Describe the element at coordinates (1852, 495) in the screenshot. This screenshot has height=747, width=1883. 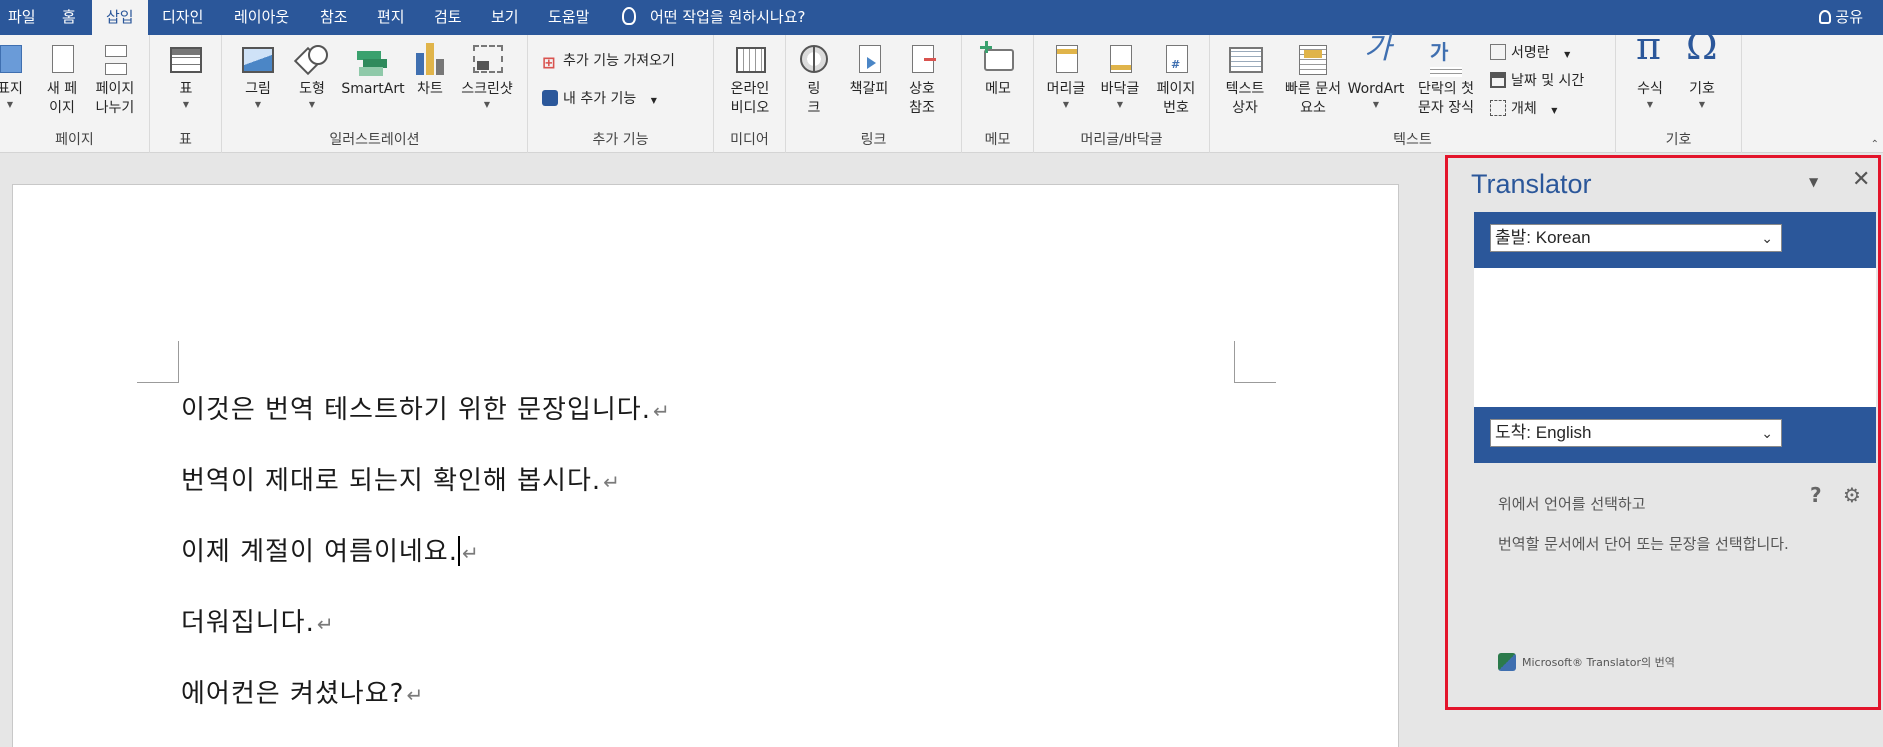
I see `gear-icon: ⚙` at that location.